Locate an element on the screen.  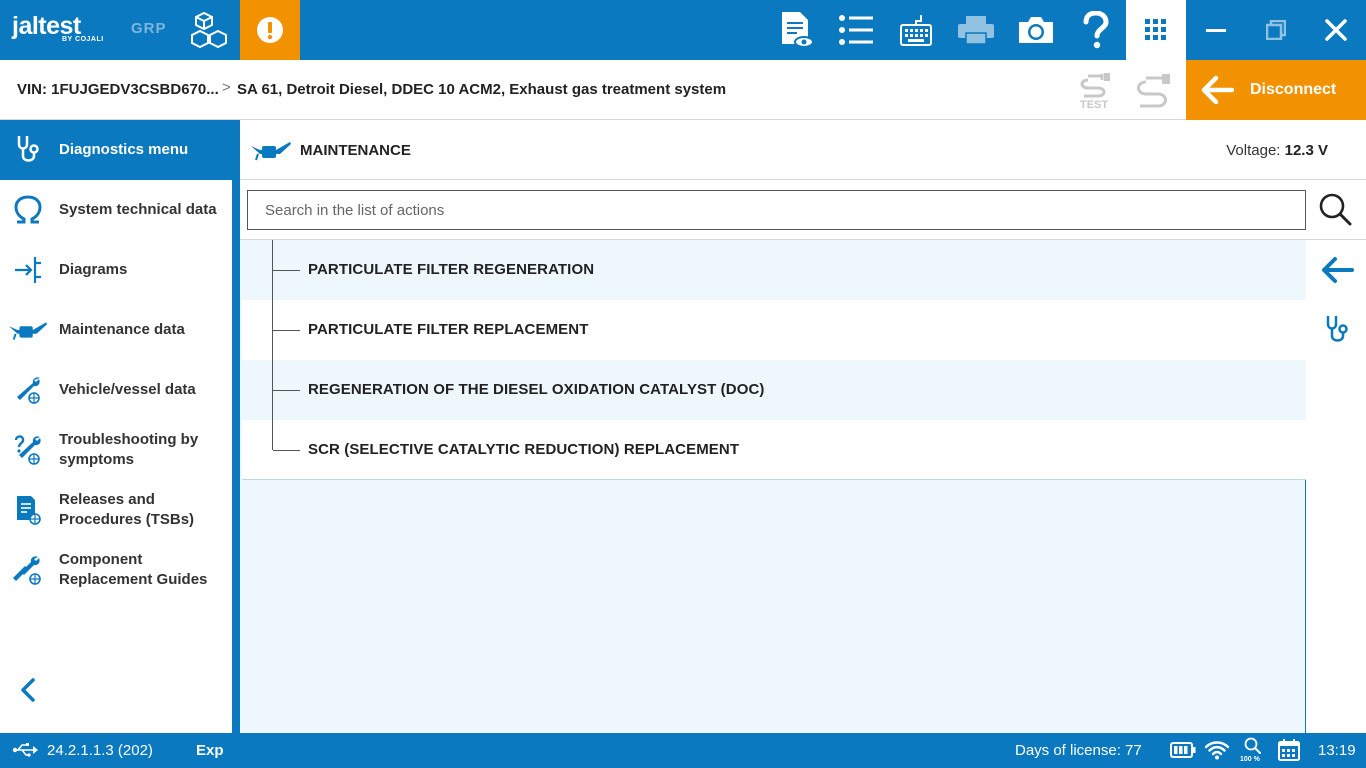
voltage-readout: Voltage: 12.3 V is located at coordinates (1277, 150).